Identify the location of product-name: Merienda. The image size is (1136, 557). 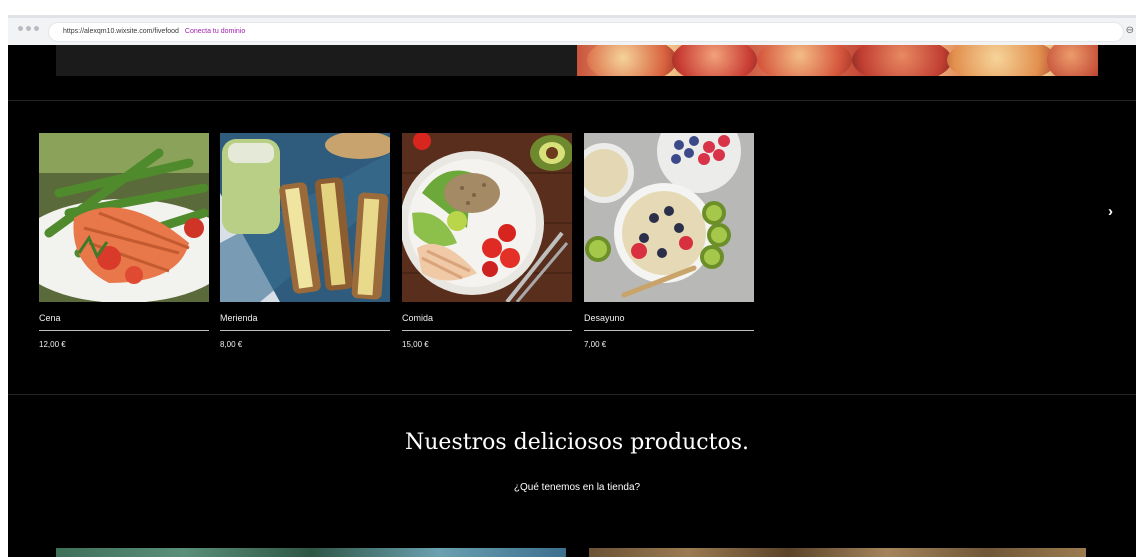
(239, 318).